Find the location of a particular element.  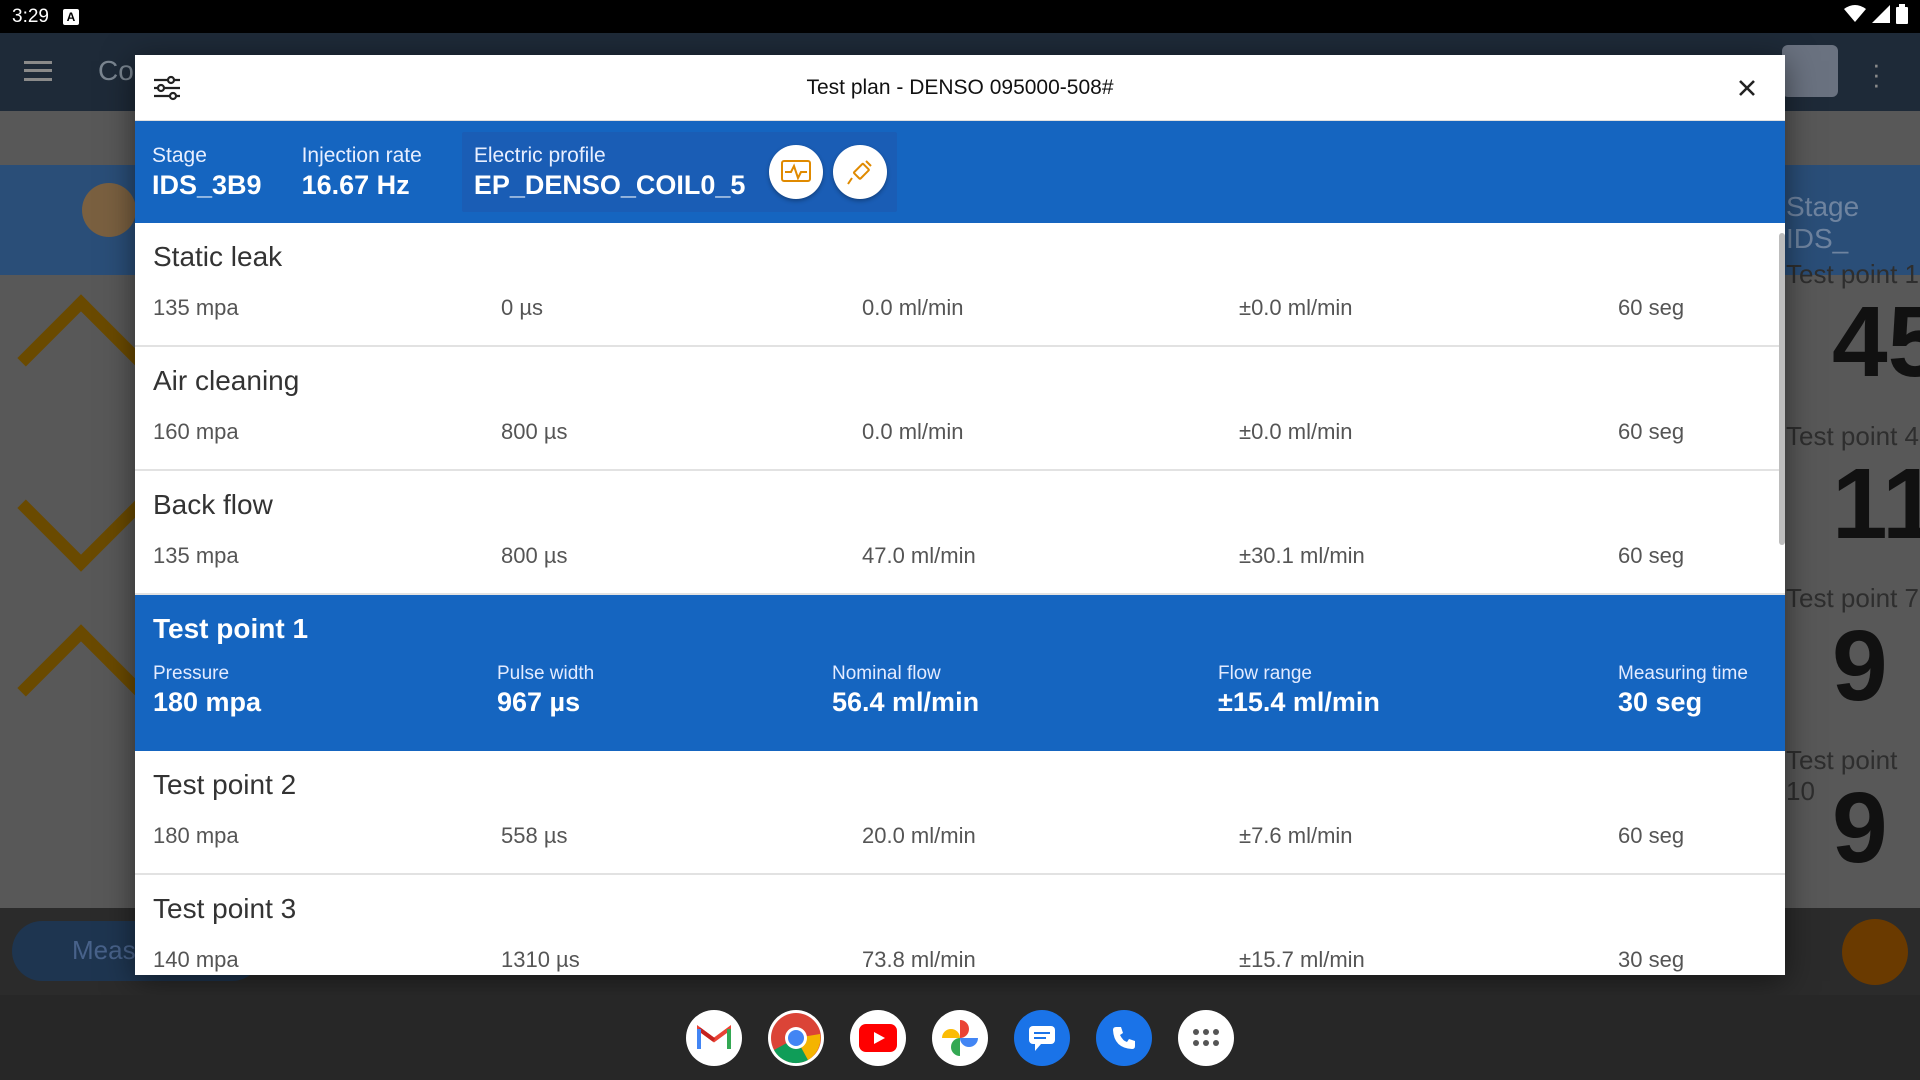

battery-icon is located at coordinates (1902, 16).